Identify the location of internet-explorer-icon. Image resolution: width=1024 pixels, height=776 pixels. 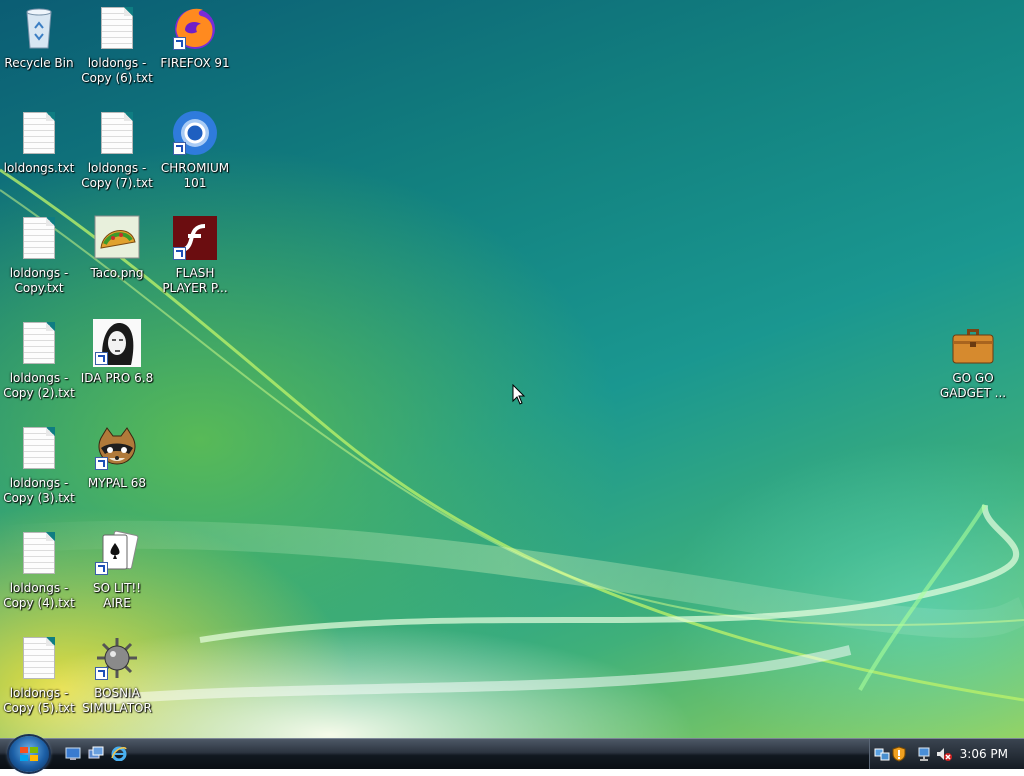
(119, 754).